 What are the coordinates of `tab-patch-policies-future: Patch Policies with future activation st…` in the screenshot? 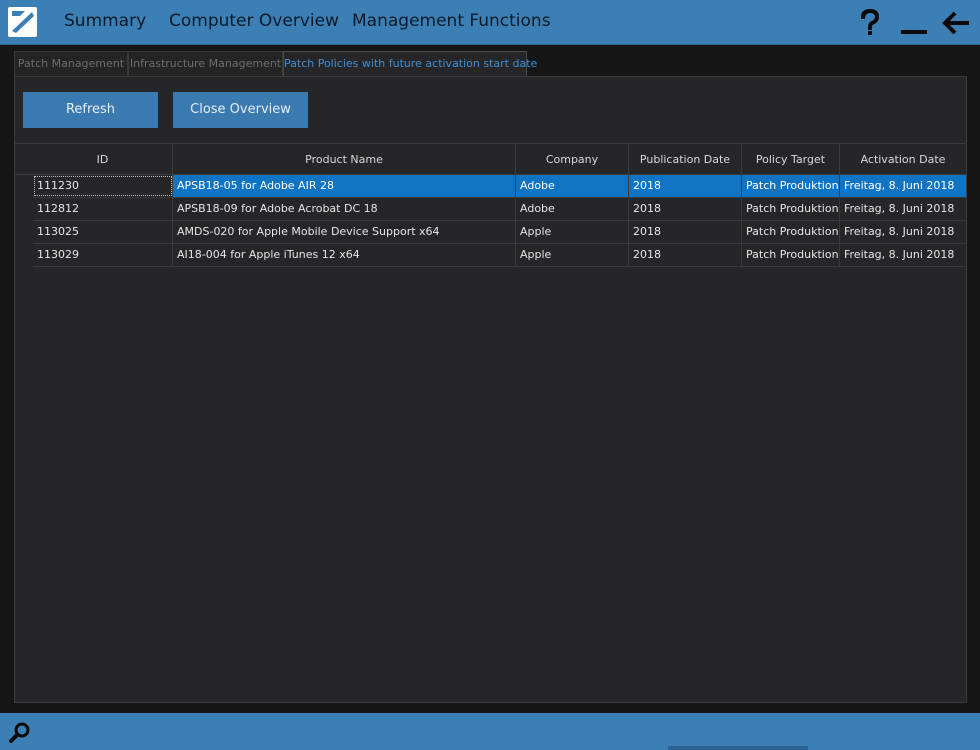 It's located at (410, 64).